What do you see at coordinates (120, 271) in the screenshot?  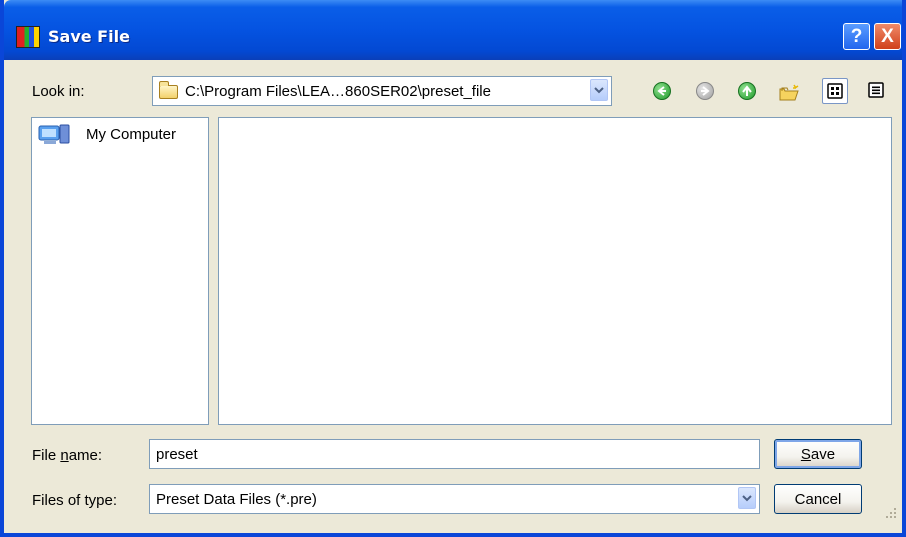 I see `places-panel: My Computer` at bounding box center [120, 271].